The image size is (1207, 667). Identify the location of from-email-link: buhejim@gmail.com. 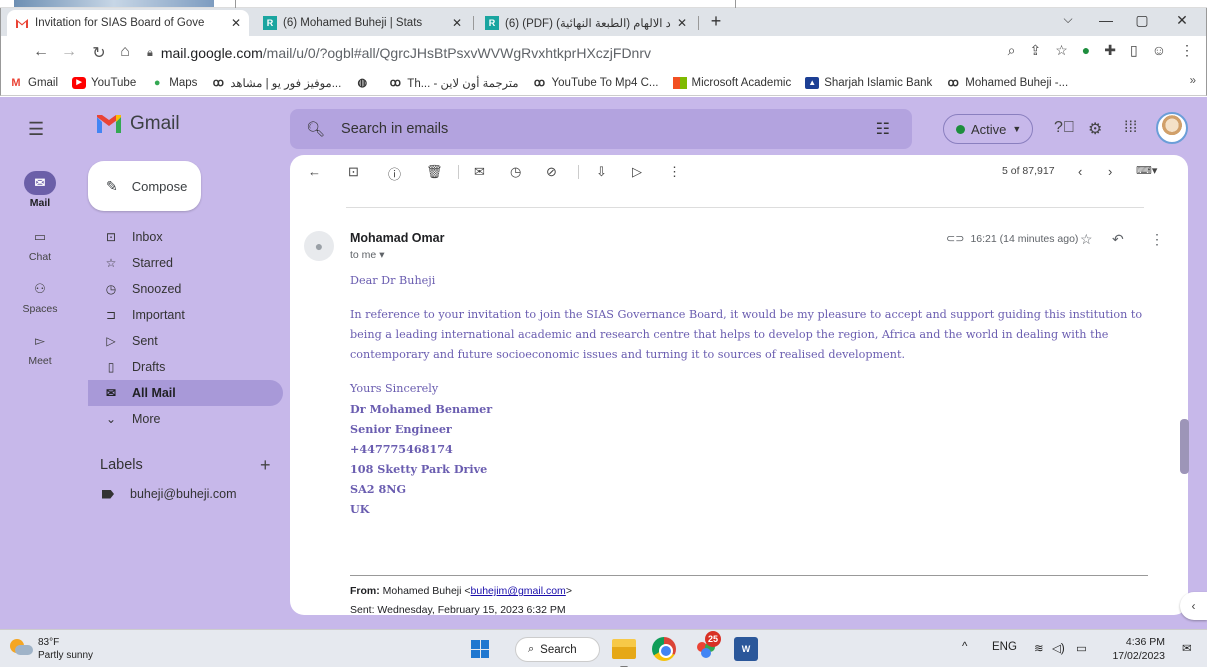
(518, 591).